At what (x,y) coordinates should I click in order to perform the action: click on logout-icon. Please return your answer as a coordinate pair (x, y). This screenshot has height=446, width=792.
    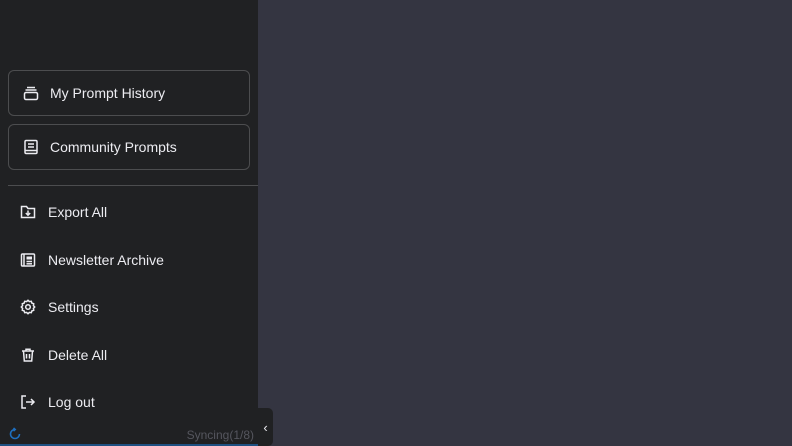
    Looking at the image, I should click on (28, 402).